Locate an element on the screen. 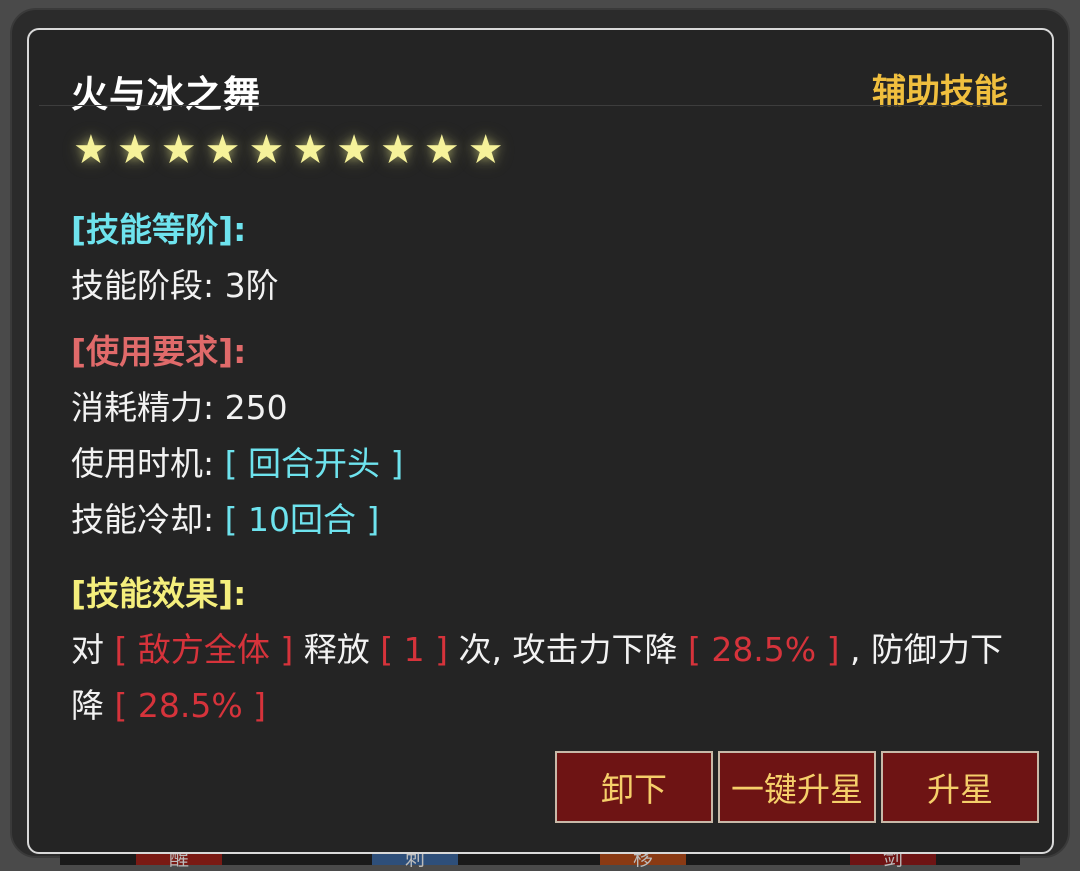 The width and height of the screenshot is (1080, 871). one-click-star-up-button: 一键升星 is located at coordinates (797, 787).